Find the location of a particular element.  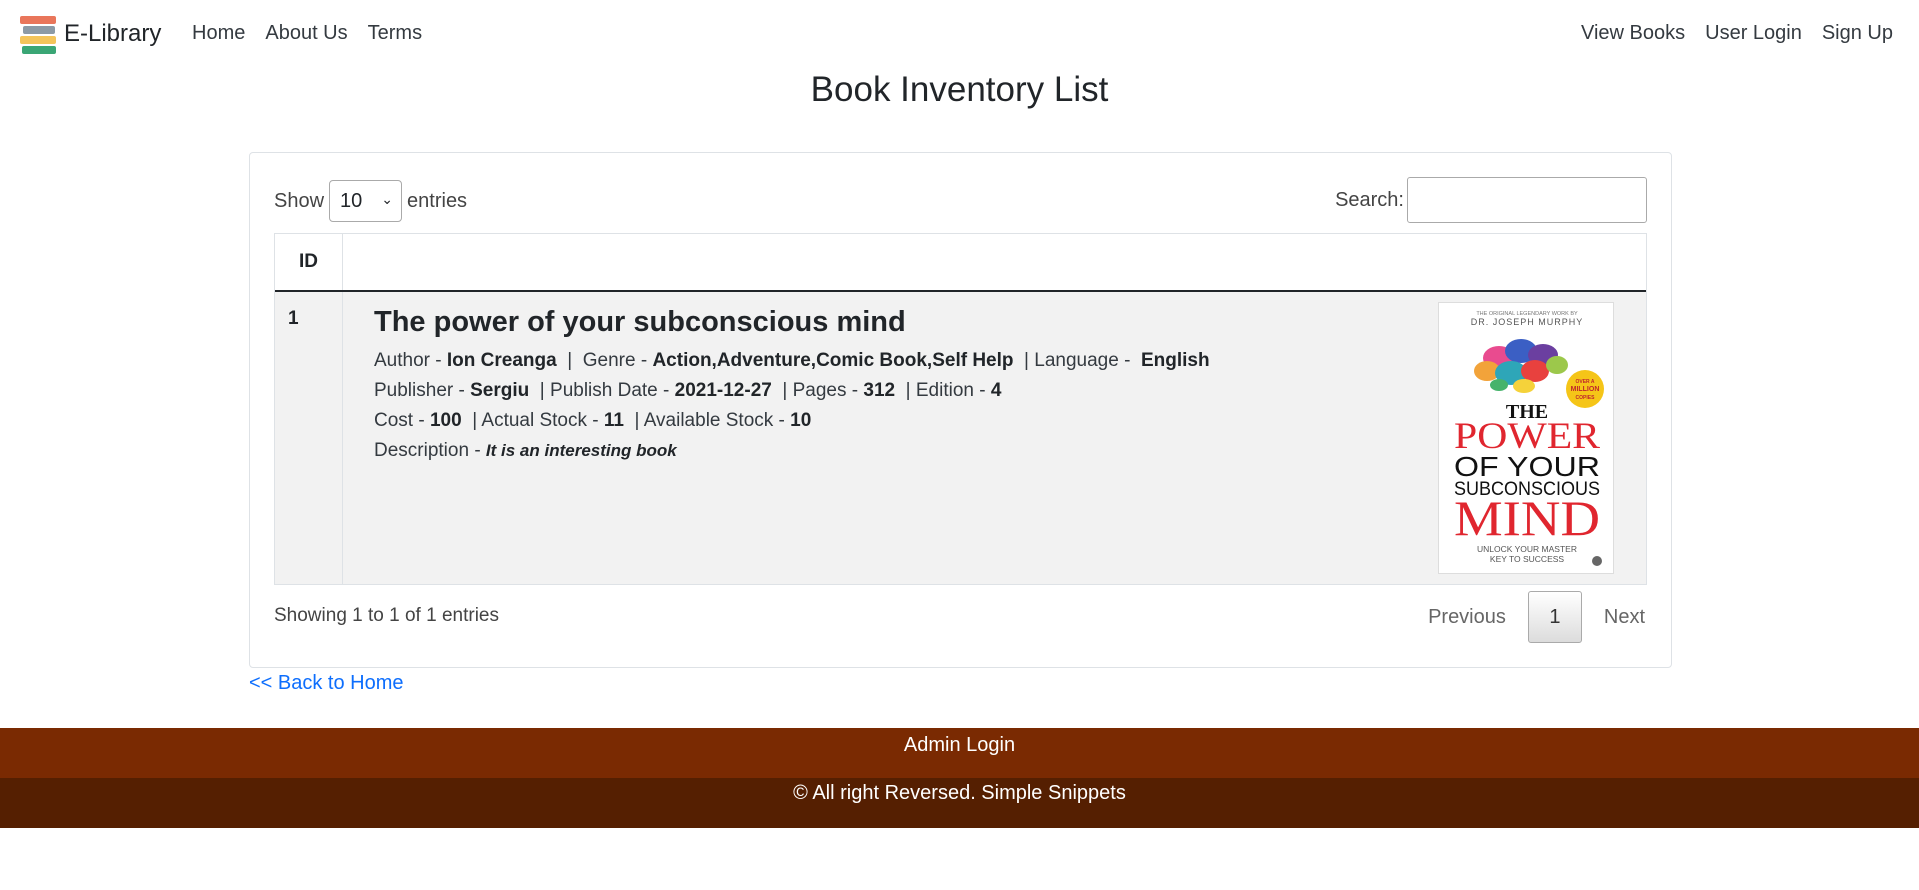

nav-view-books-link: View Books is located at coordinates (1633, 33).